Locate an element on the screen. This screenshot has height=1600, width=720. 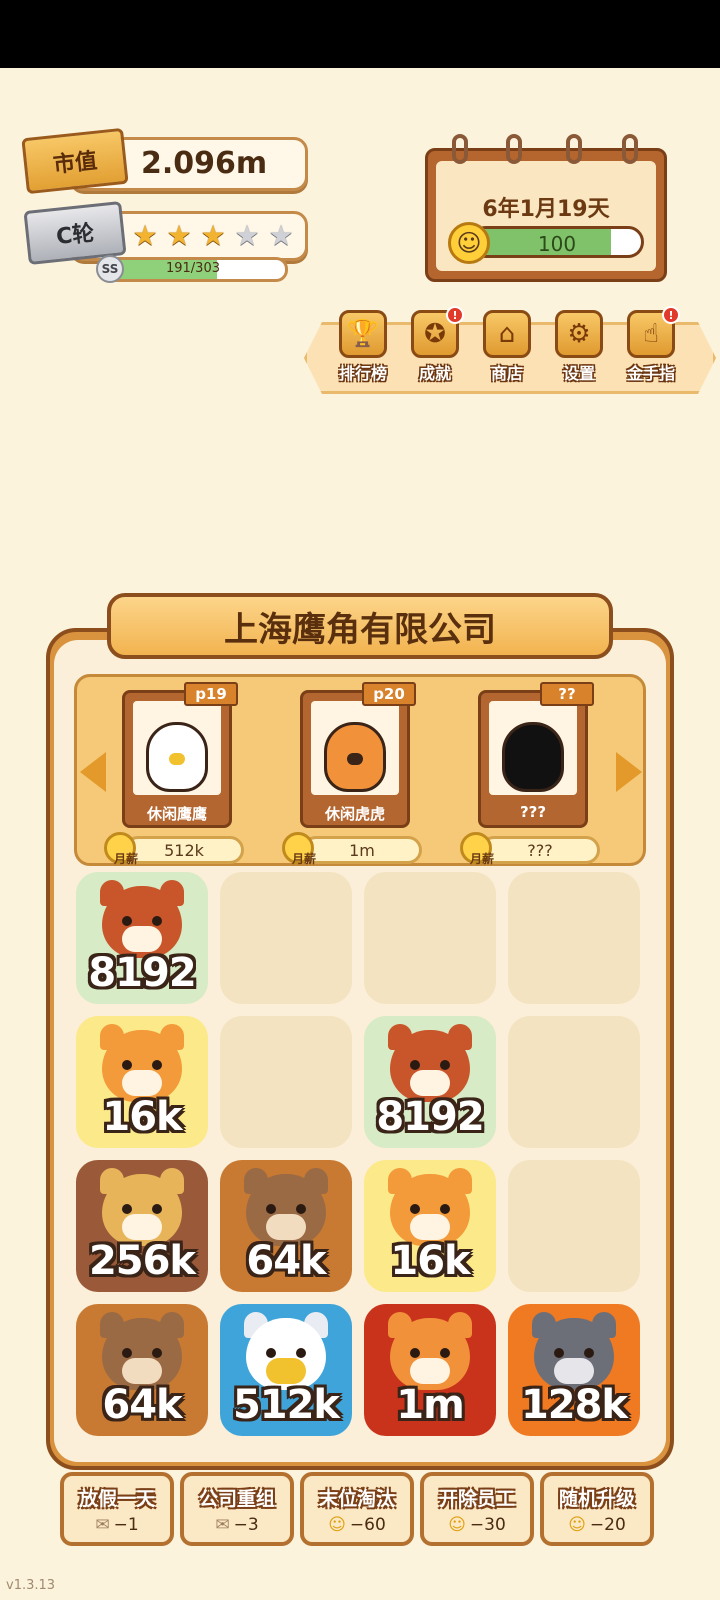
employee-card: ????? is located at coordinates (536, 755).